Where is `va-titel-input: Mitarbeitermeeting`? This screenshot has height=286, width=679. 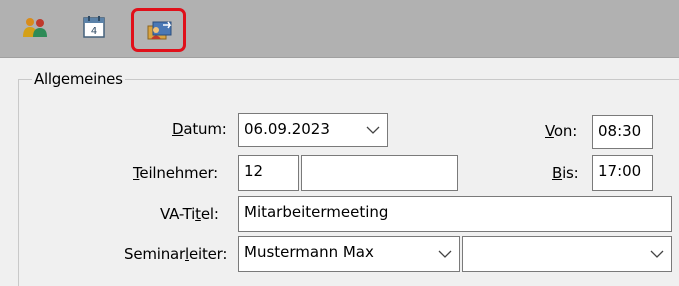 va-titel-input: Mitarbeitermeeting is located at coordinates (455, 214).